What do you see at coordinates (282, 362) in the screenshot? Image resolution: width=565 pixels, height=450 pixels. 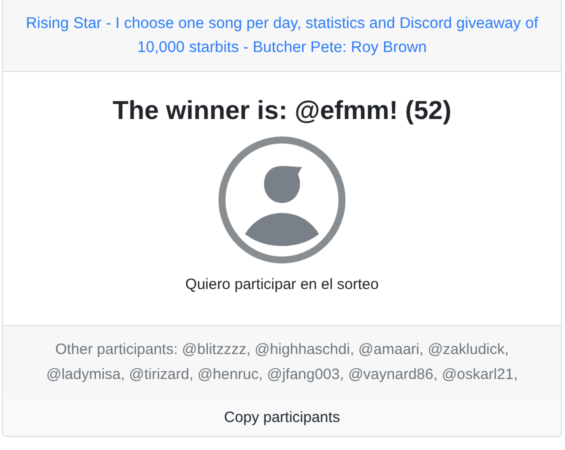 I see `participants-list: Other participants: @blitzzzz, @highhaschdi, @amaari, @zakludick, @ladymisa, @tirizard, @henruc, @jfang003, @vaynard86, @oskarl21,` at bounding box center [282, 362].